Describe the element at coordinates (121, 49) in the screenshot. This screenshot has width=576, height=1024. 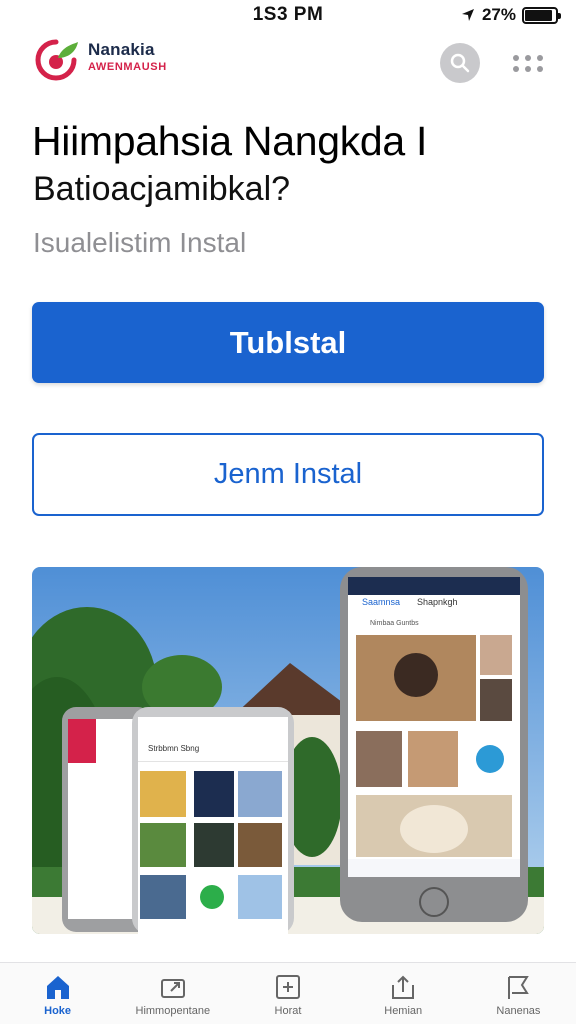
I see `brand-name: Nanakia` at that location.